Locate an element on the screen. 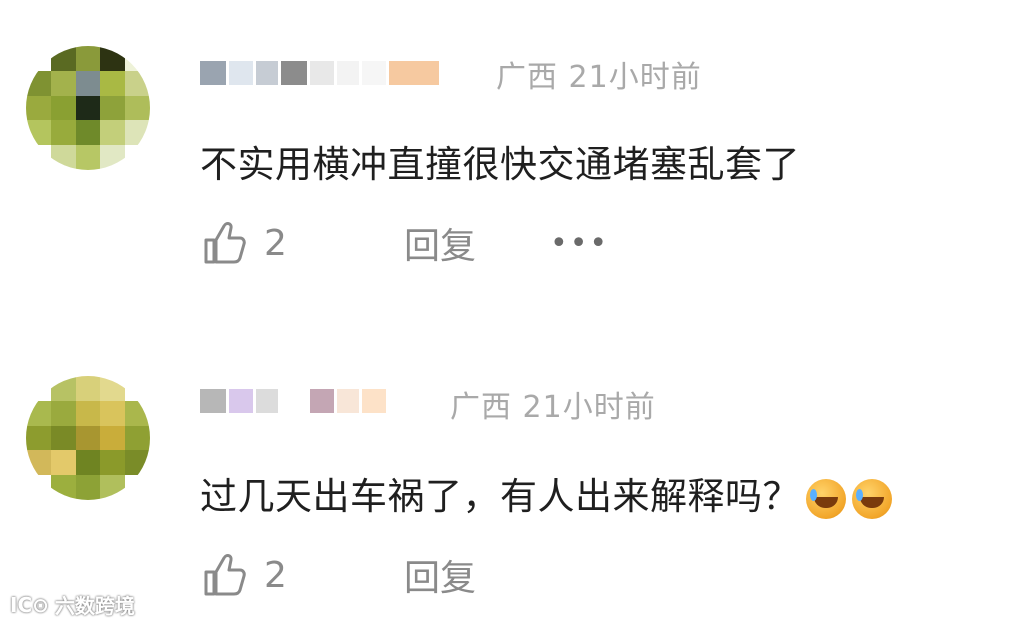 The width and height of the screenshot is (1024, 621). comment-actions: 2 回复 ••• is located at coordinates (404, 243).